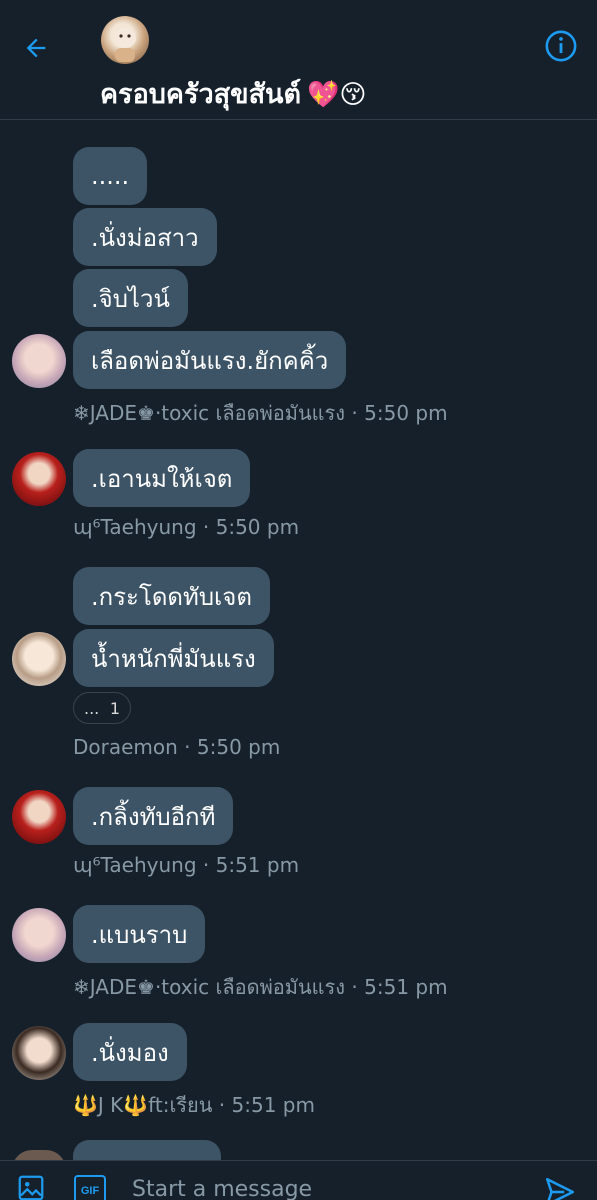  I want to click on message-bubble: .จิบไวน์, so click(130, 298).